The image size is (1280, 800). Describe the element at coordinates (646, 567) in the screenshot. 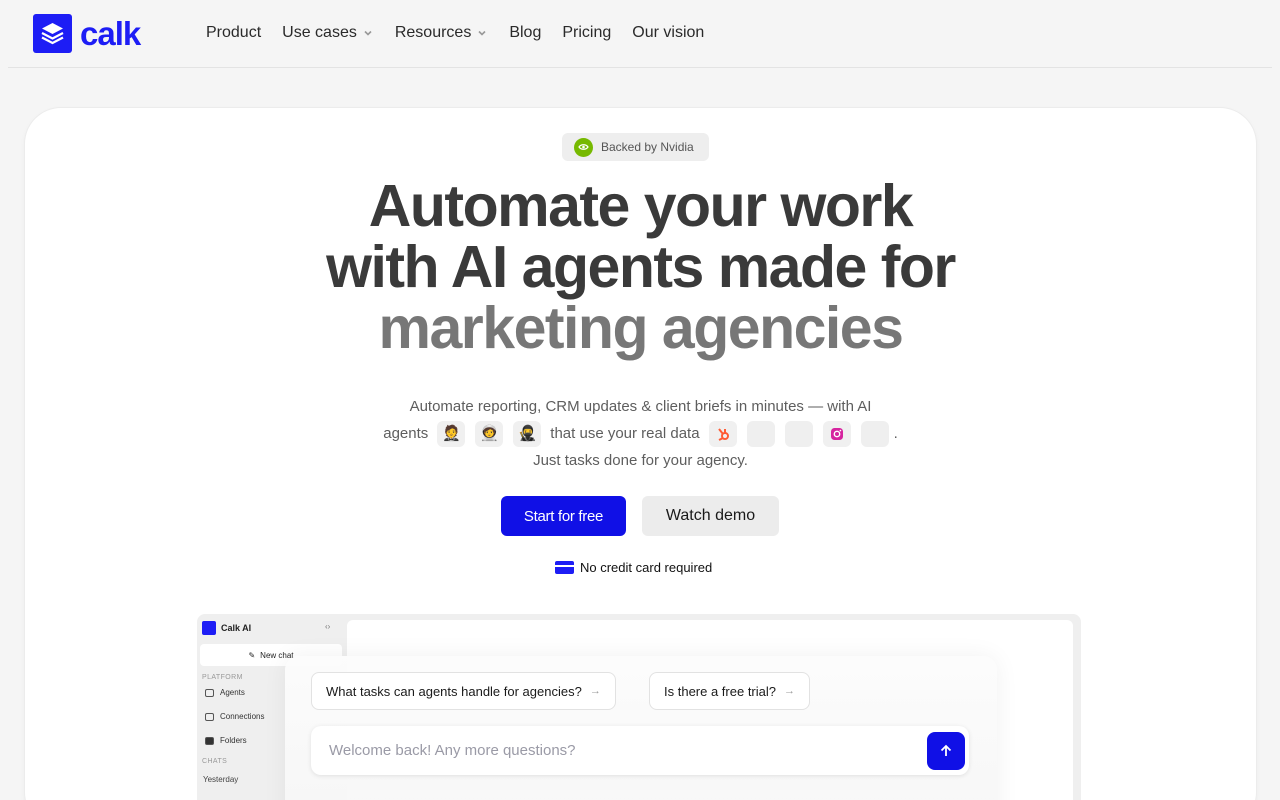

I see `no-credit-card-label: No credit card required` at that location.